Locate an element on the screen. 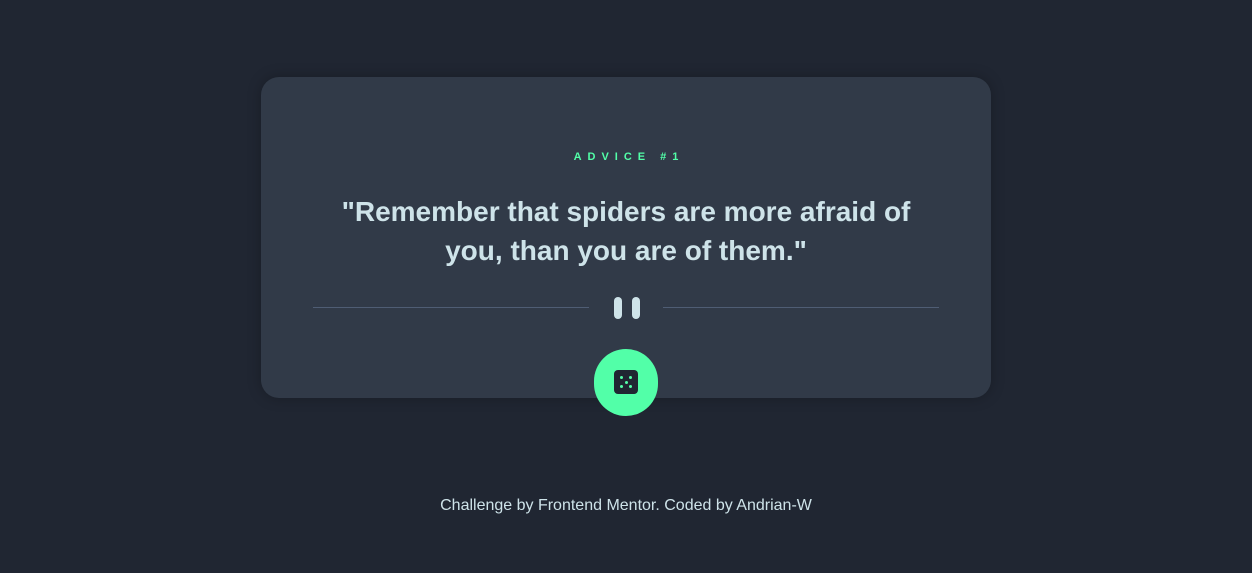 This screenshot has width=1252, height=573. divider-line-right is located at coordinates (801, 307).